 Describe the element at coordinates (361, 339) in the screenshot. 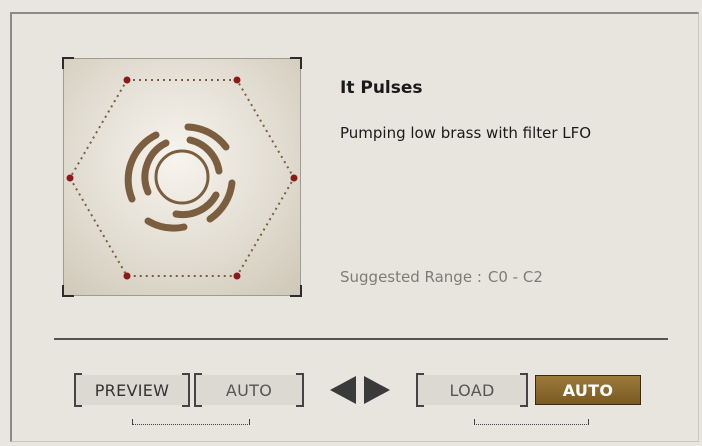

I see `divider` at that location.